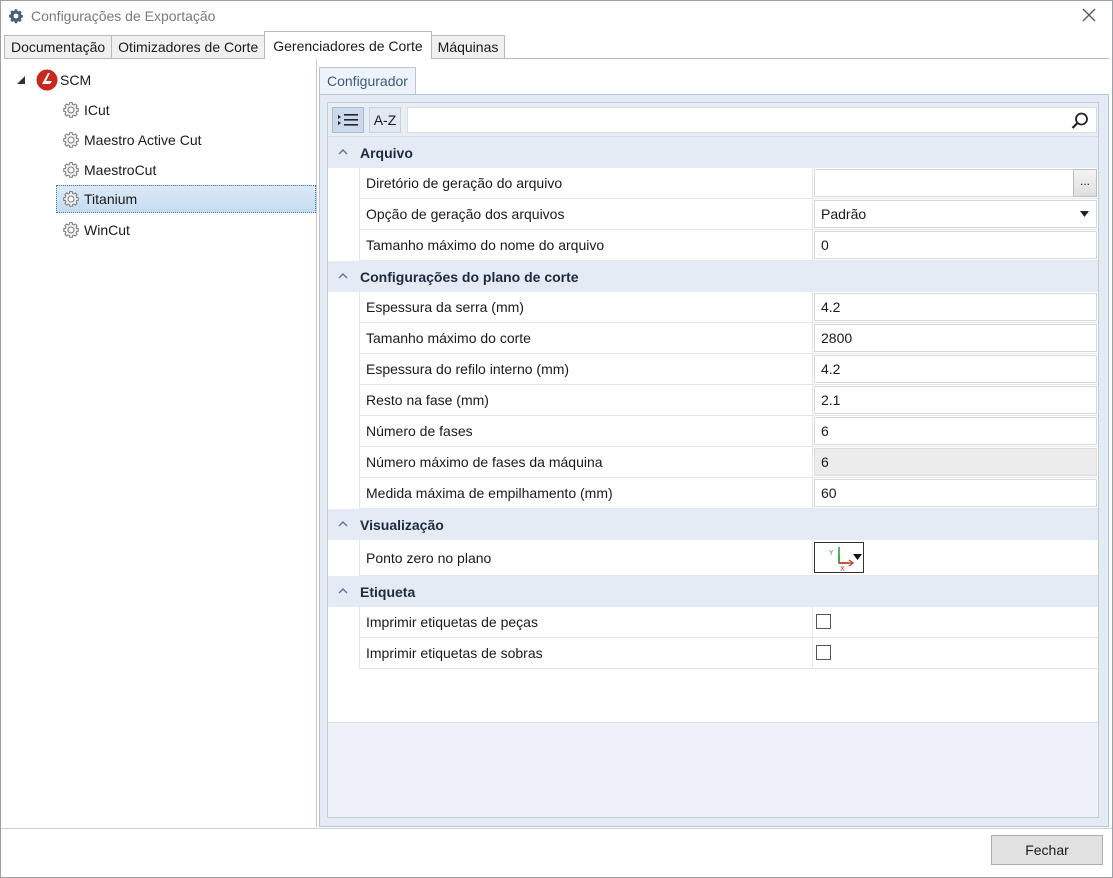 This screenshot has height=878, width=1113. What do you see at coordinates (713, 524) in the screenshot?
I see `category-visualizacao: Visualização` at bounding box center [713, 524].